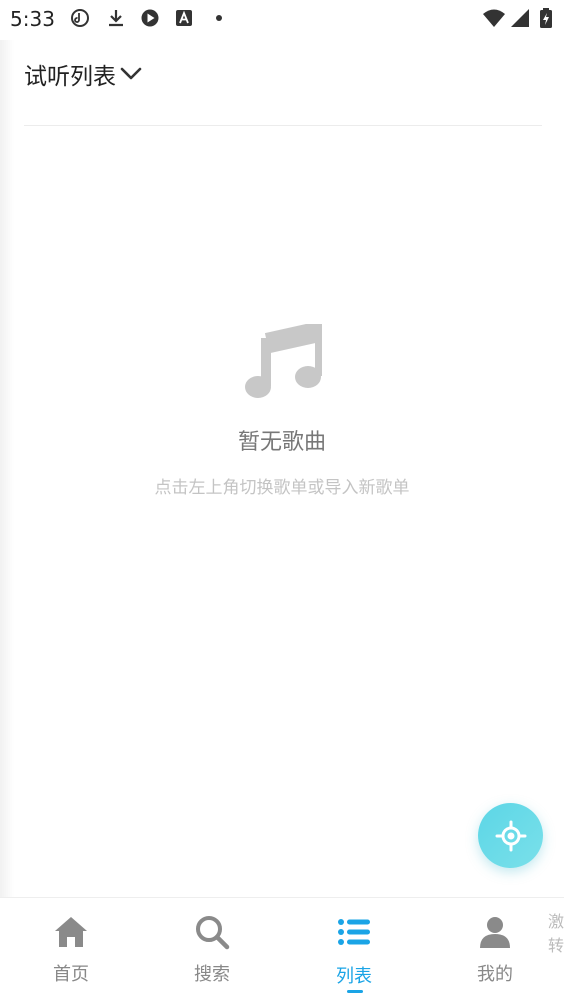  What do you see at coordinates (32, 19) in the screenshot?
I see `status-time: 5:33` at bounding box center [32, 19].